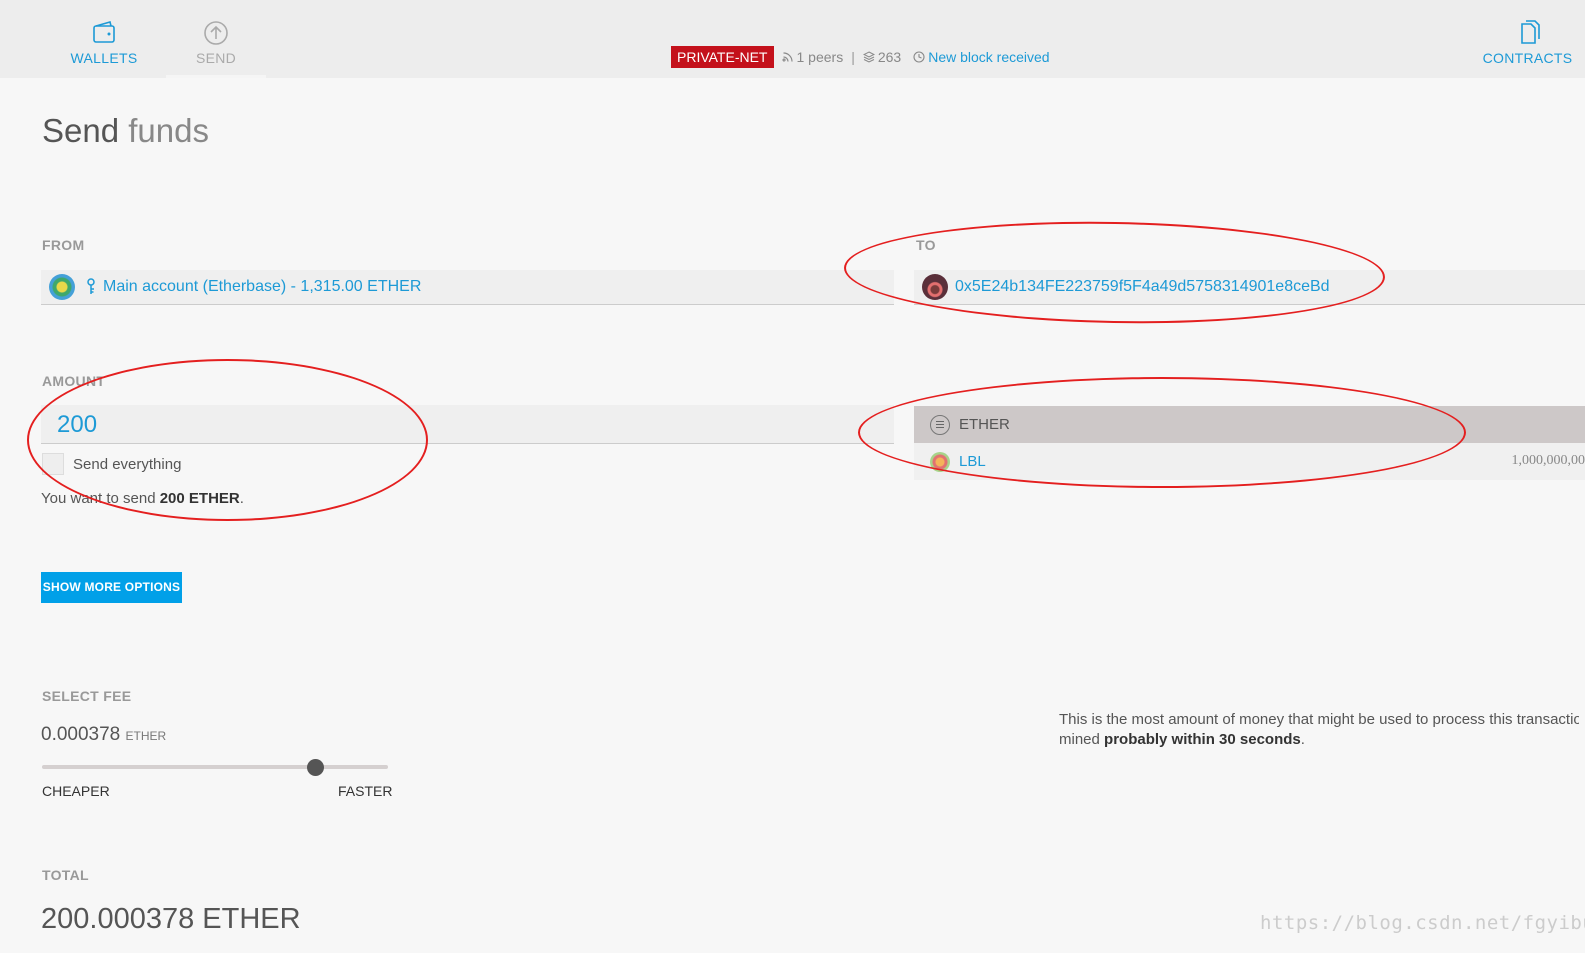 This screenshot has width=1585, height=953. Describe the element at coordinates (77, 424) in the screenshot. I see `amount-value: 200` at that location.